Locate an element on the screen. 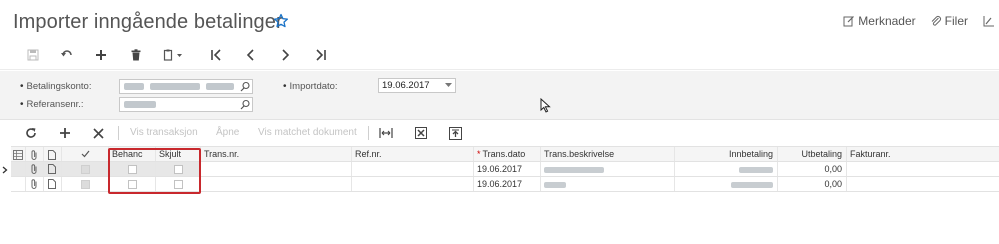 The image size is (999, 244). fit-width-icon is located at coordinates (386, 133).